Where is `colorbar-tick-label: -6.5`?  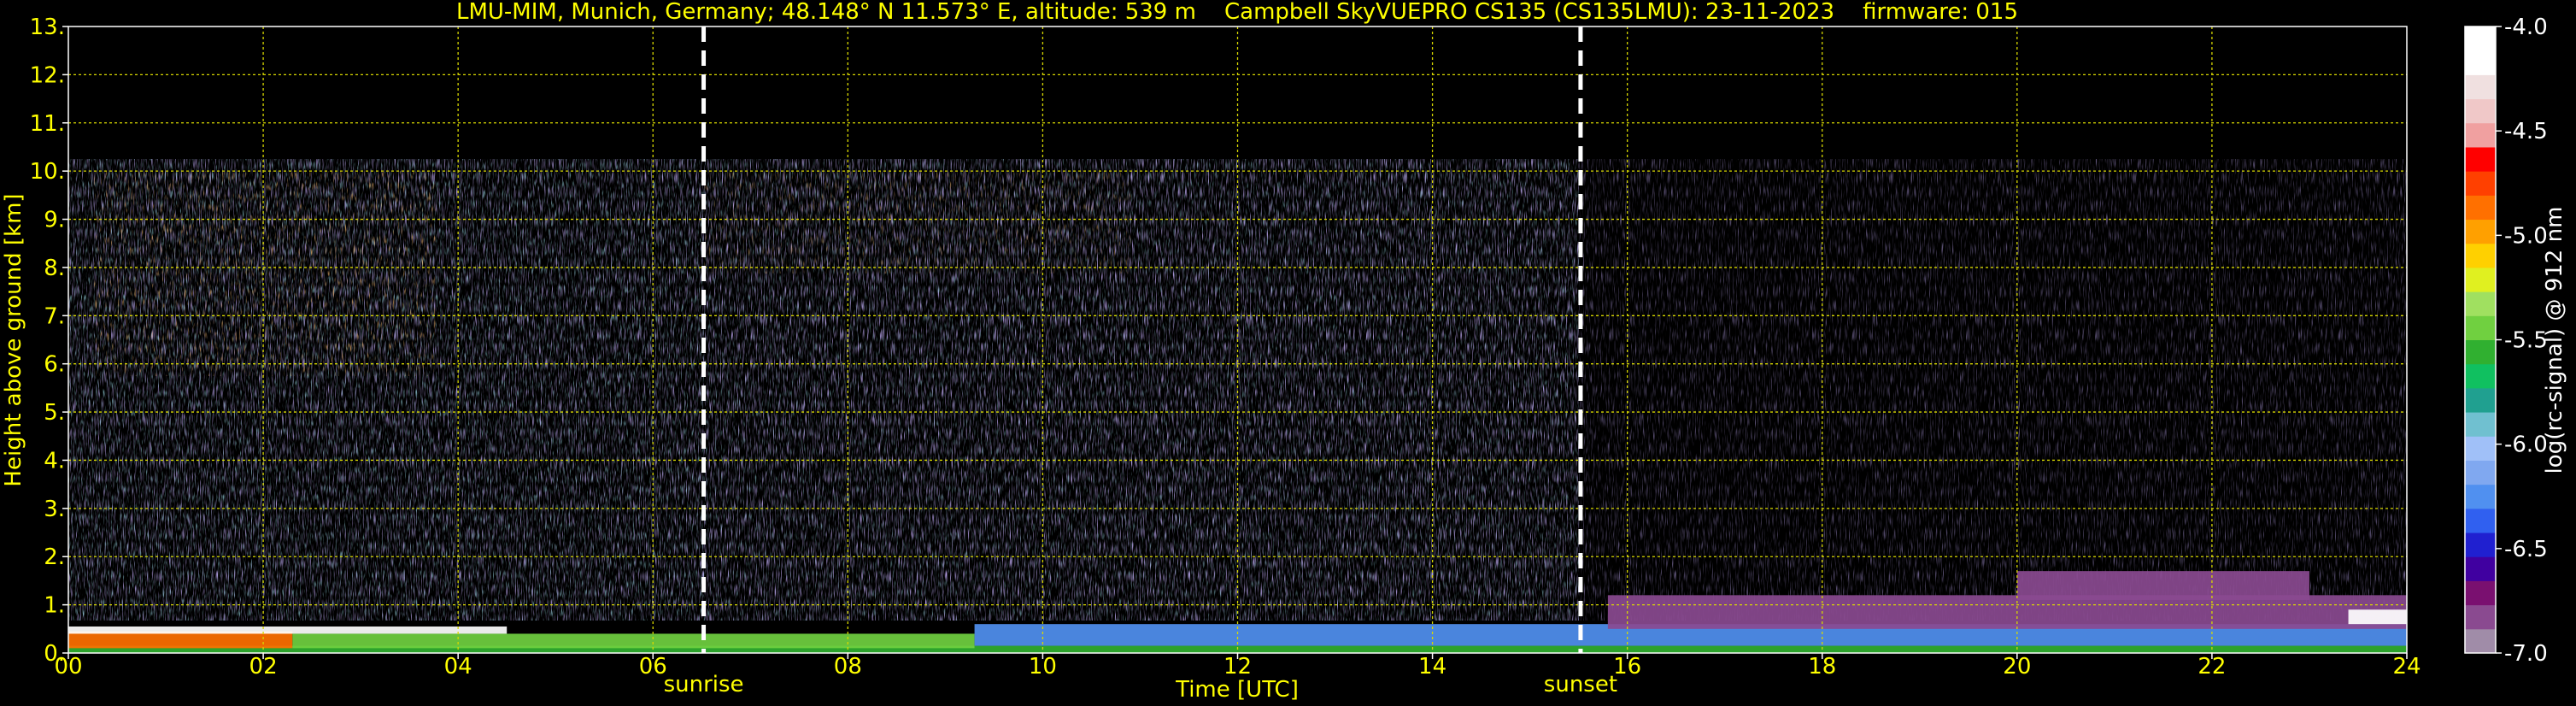
colorbar-tick-label: -6.5 is located at coordinates (2526, 549).